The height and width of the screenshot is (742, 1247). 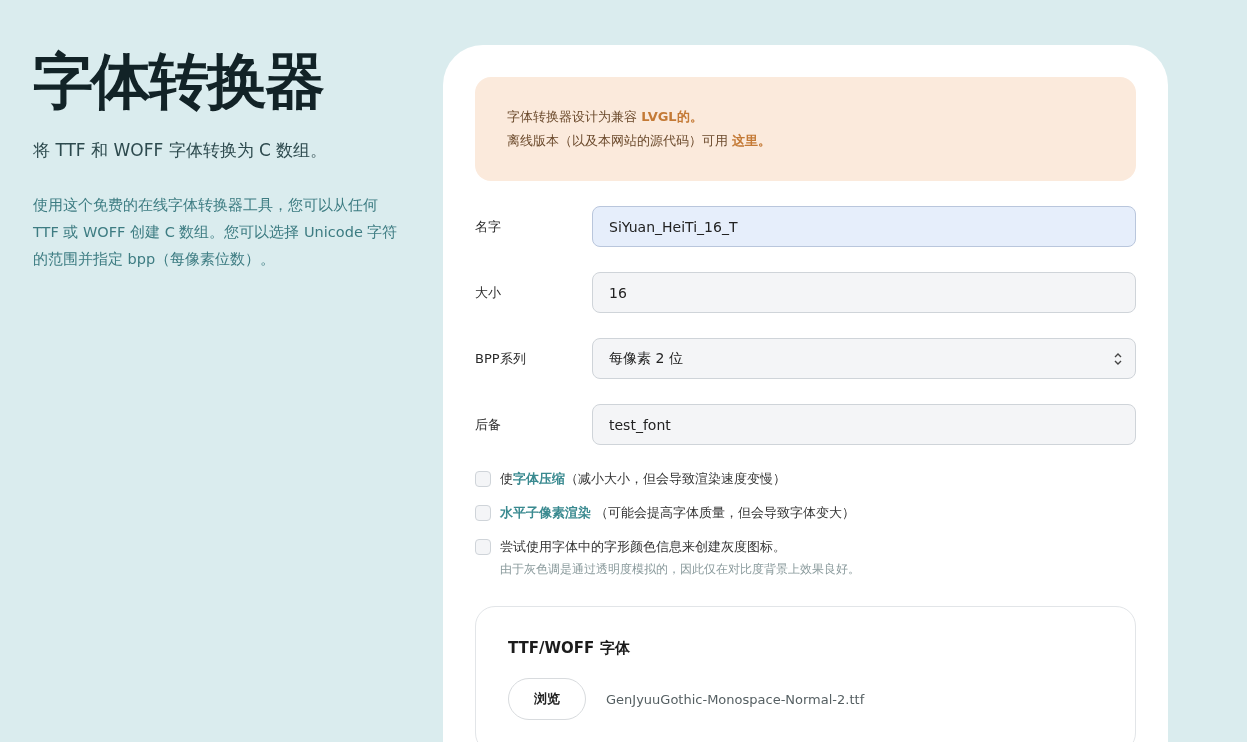 I want to click on option-label: 水平子像素渲染 （可能会提高字体质量，但会导致字体变大）, so click(x=678, y=513).